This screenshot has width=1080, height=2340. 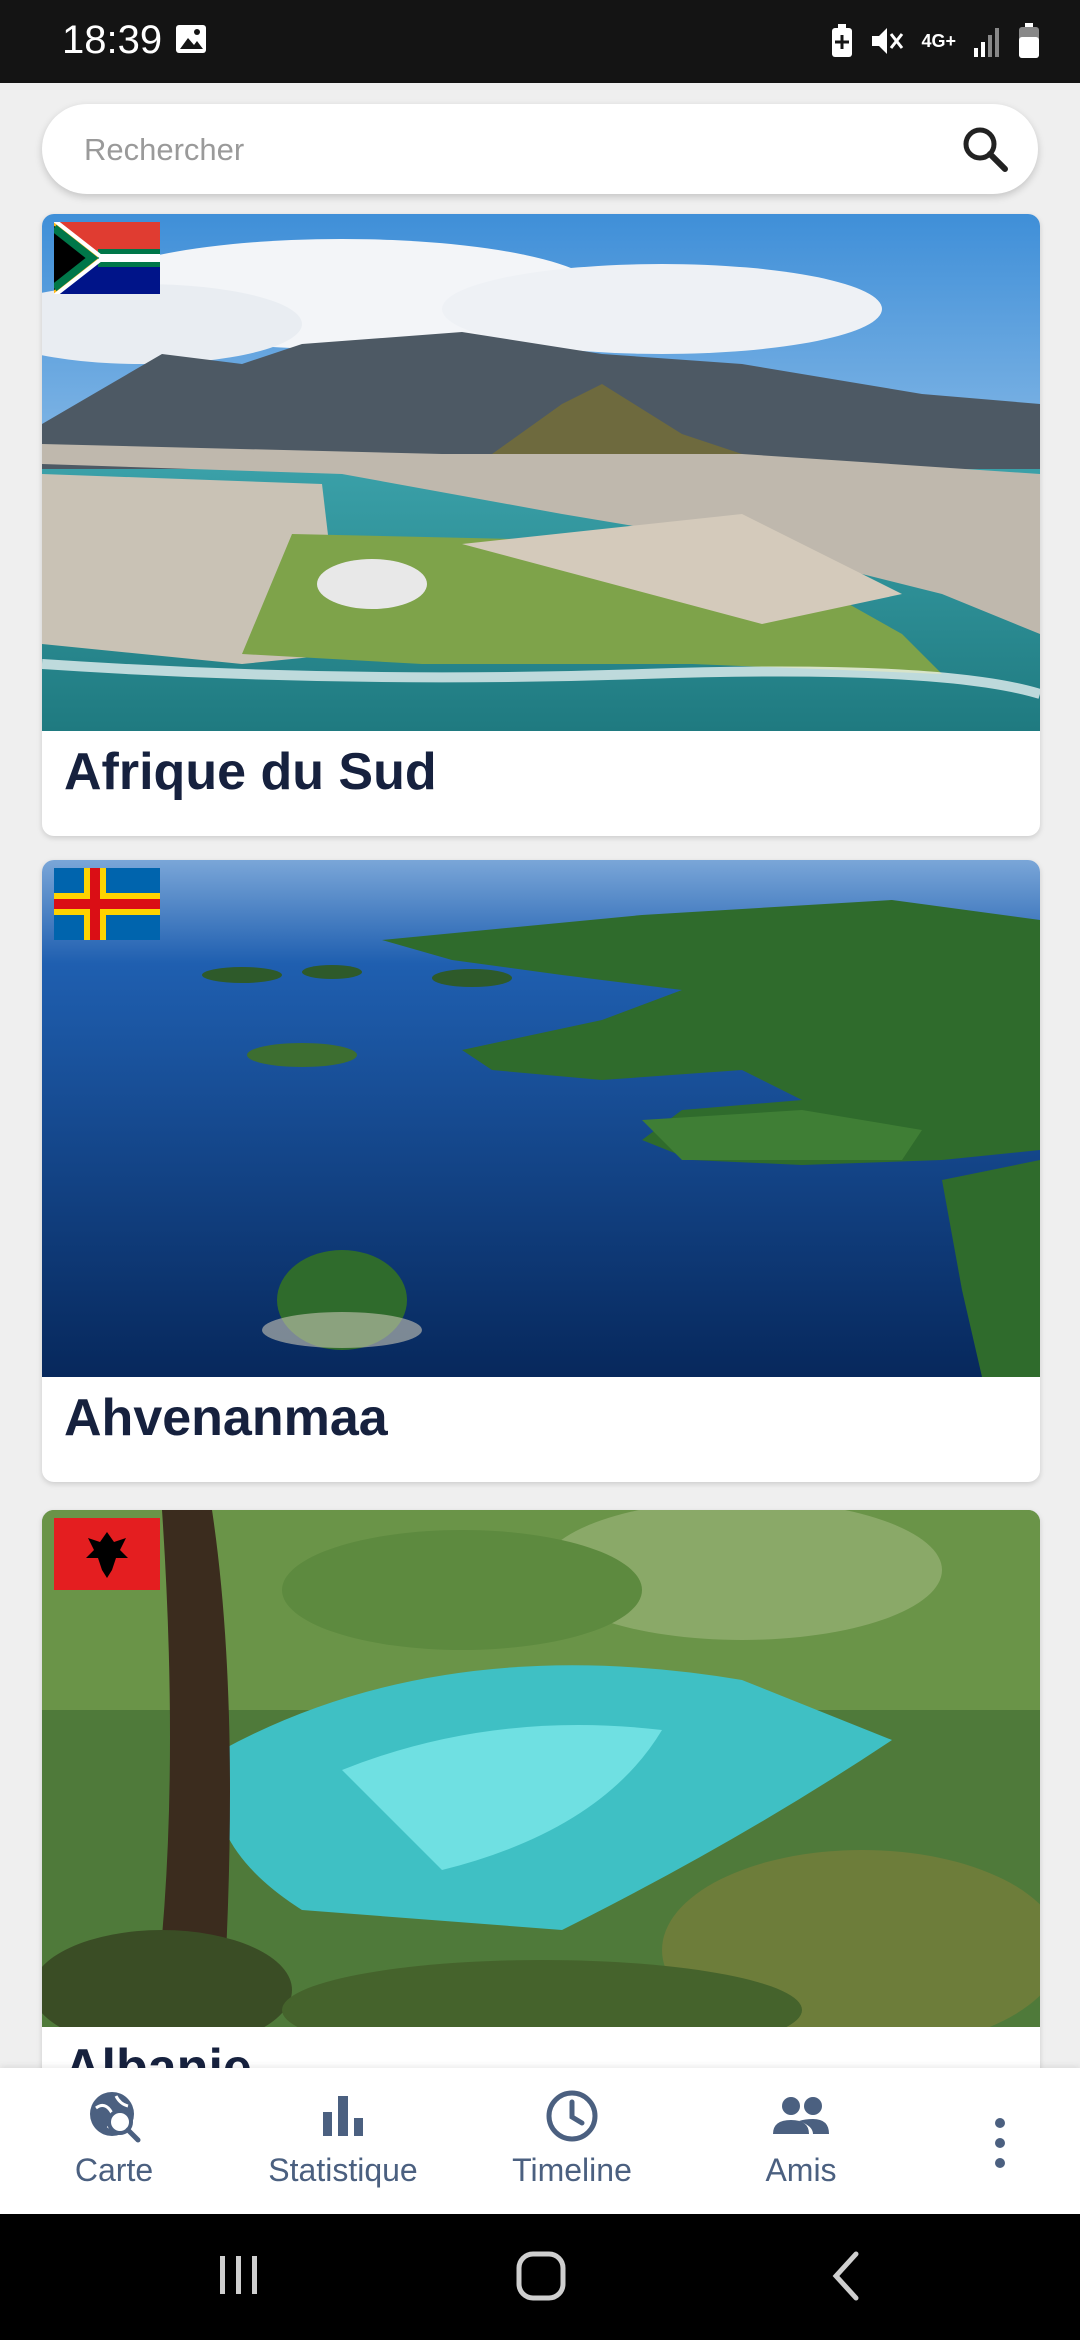 What do you see at coordinates (801, 2138) in the screenshot?
I see `nav-amis: Amis` at bounding box center [801, 2138].